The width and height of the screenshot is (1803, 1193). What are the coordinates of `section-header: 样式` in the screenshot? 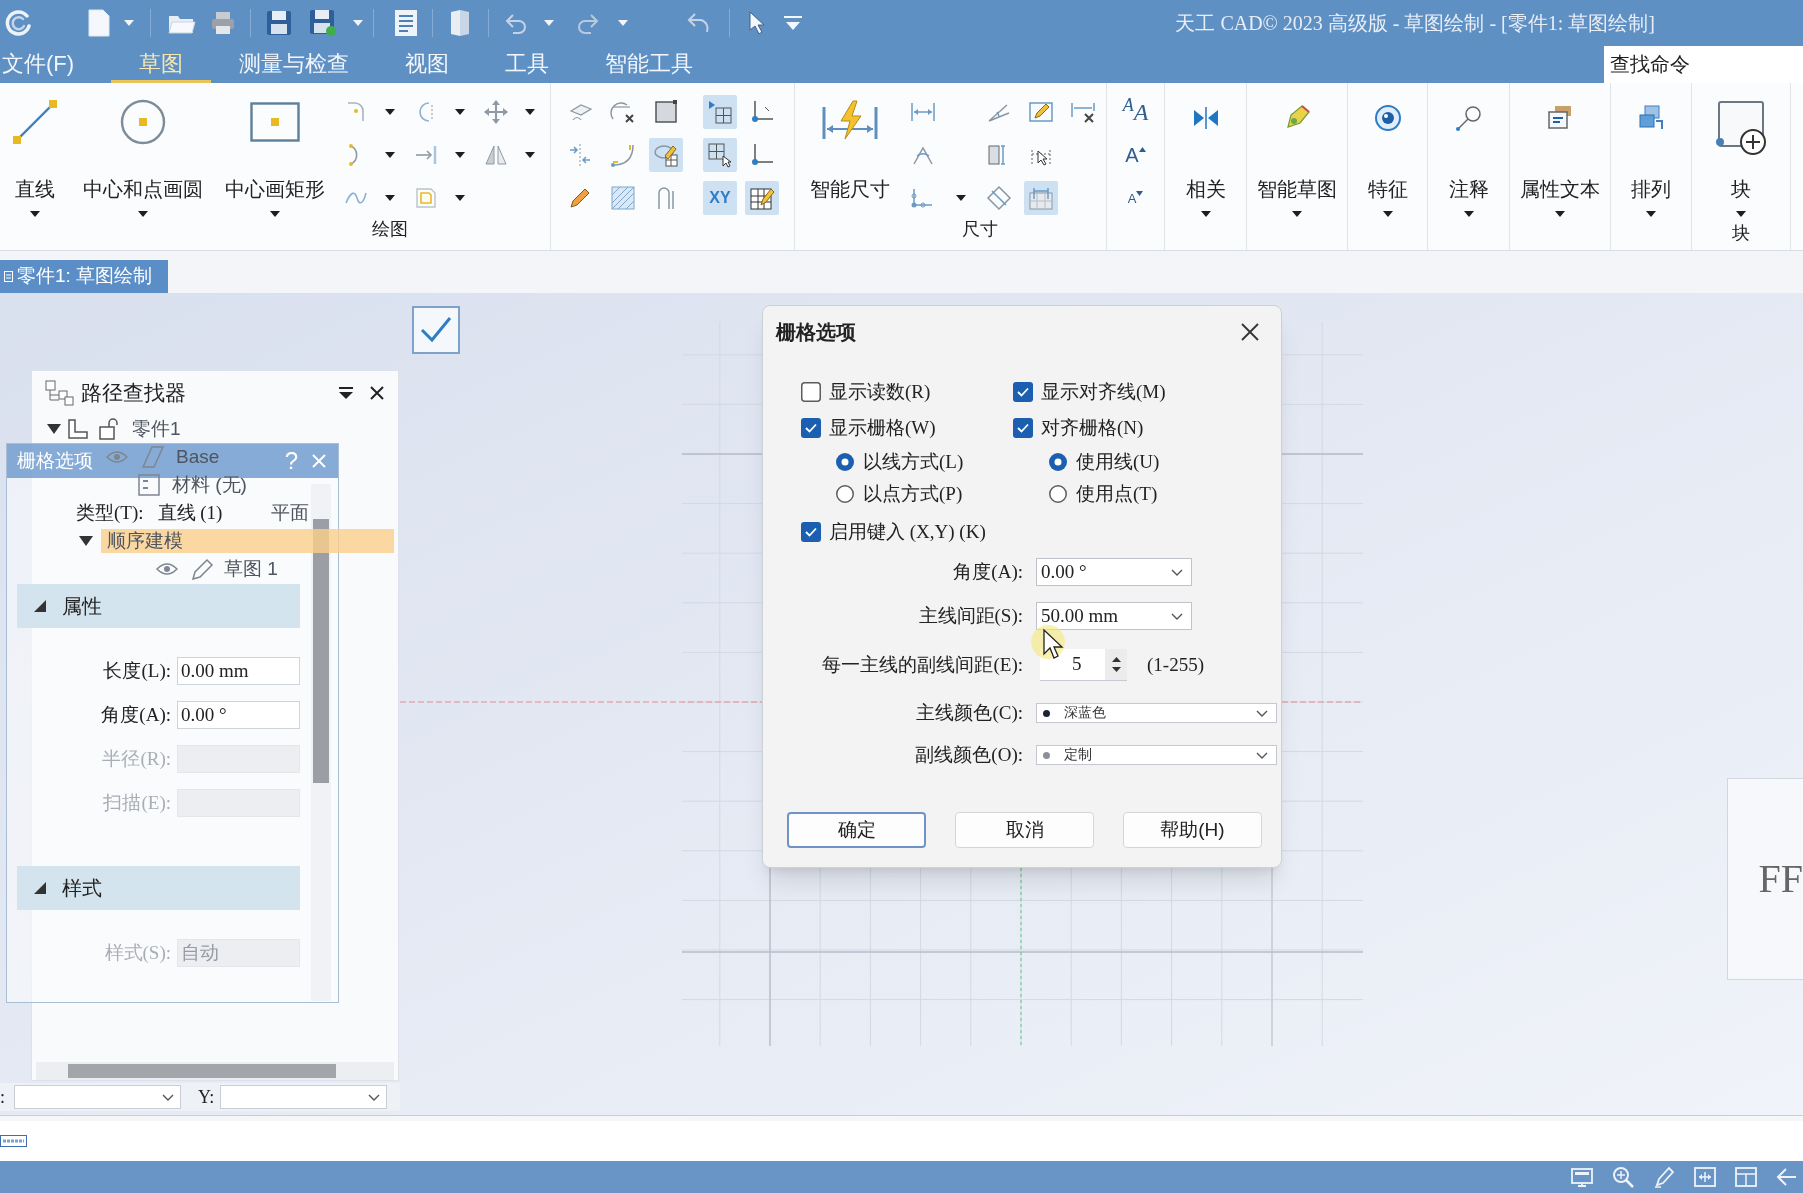 It's located at (158, 888).